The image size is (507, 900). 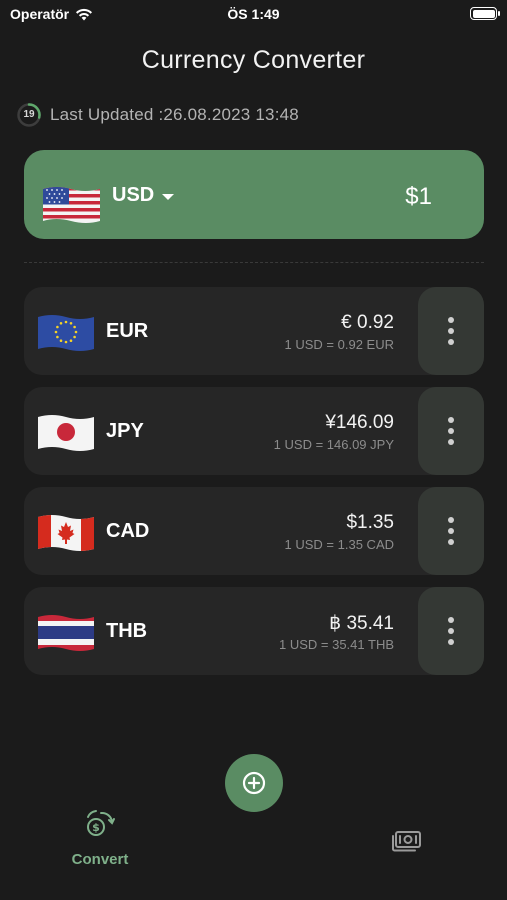 What do you see at coordinates (254, 531) in the screenshot?
I see `currency-row-cad: CAD $1.35 1 USD = 1.35 CAD` at bounding box center [254, 531].